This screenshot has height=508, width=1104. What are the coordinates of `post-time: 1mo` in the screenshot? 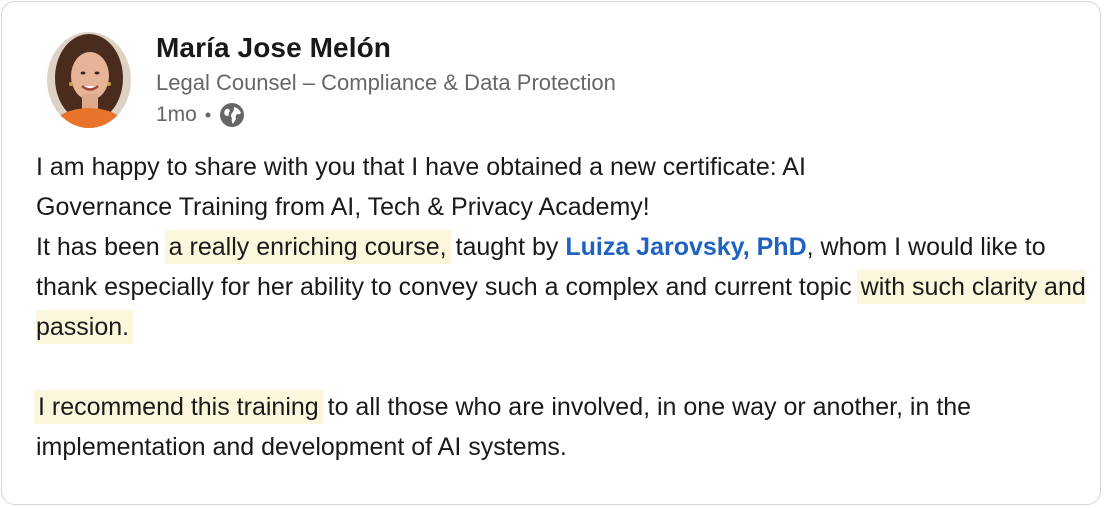 It's located at (176, 114).